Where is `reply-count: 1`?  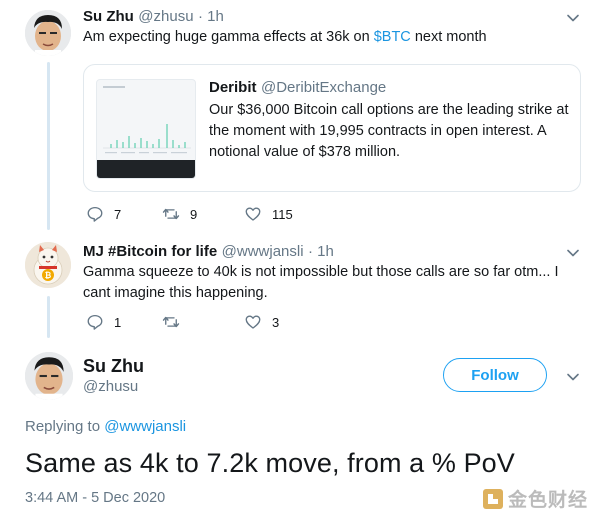 reply-count: 1 is located at coordinates (118, 322).